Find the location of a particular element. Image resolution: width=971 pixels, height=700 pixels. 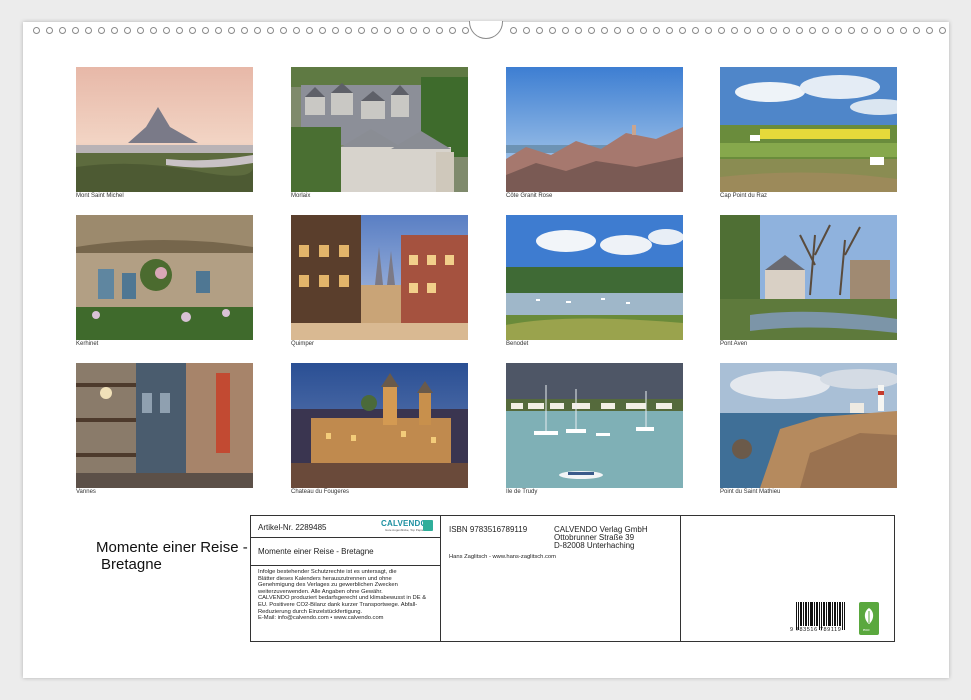

photo-caption: Ile de Trudy is located at coordinates (522, 492).